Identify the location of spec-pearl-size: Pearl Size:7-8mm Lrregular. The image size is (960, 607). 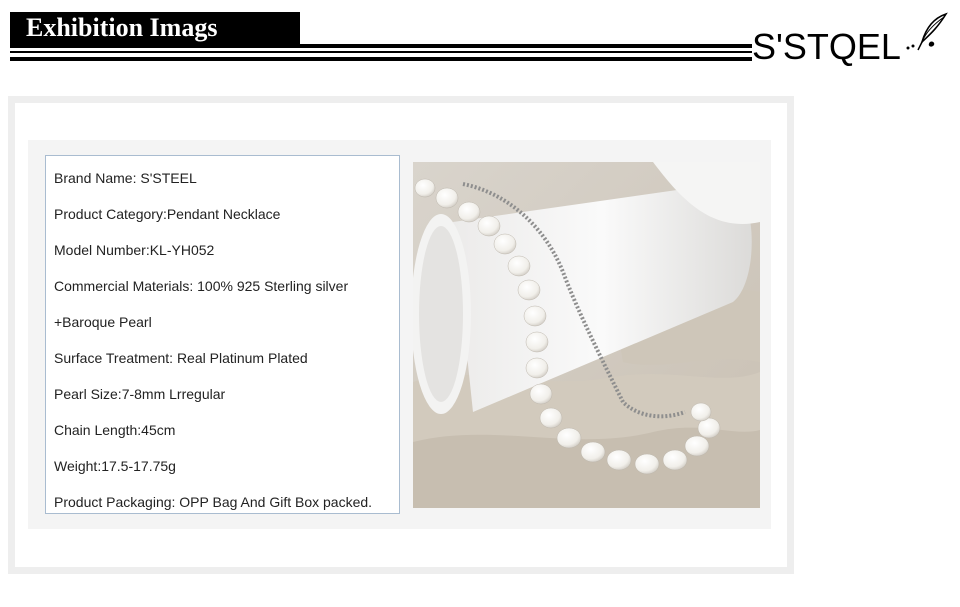
(140, 394).